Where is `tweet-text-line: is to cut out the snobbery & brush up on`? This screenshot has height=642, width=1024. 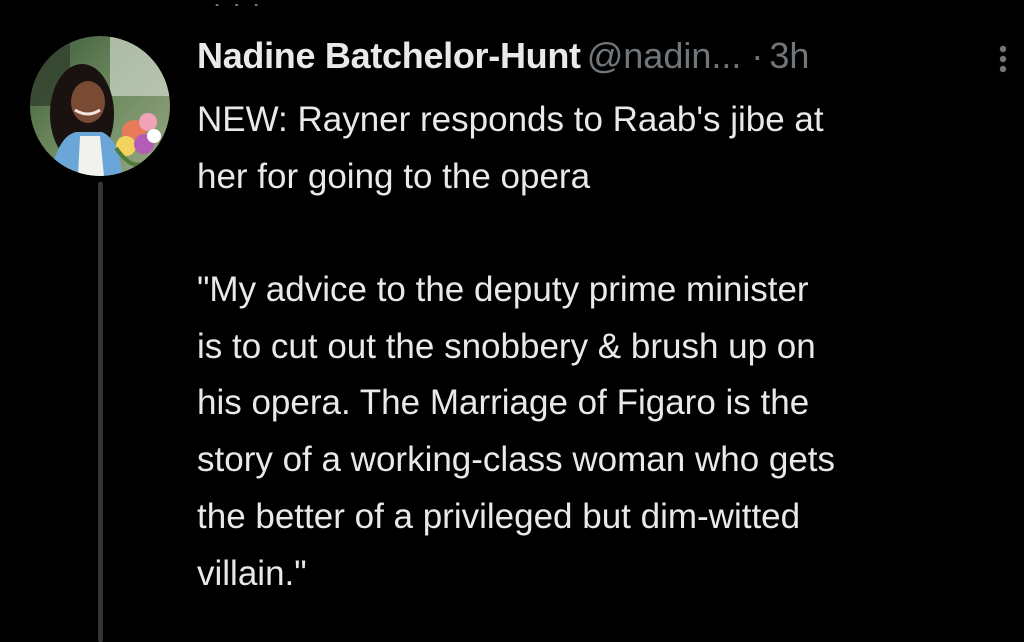
tweet-text-line: is to cut out the snobbery & brush up on is located at coordinates (506, 346).